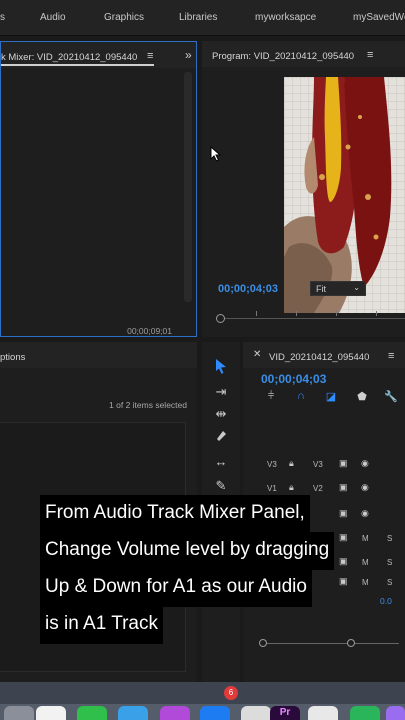 The height and width of the screenshot is (720, 405). I want to click on slip-tool-icon: ↔, so click(221, 462).